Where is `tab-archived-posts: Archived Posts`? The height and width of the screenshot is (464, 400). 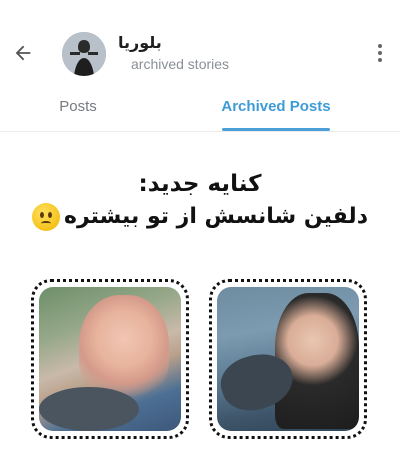
tab-archived-posts: Archived Posts is located at coordinates (276, 112).